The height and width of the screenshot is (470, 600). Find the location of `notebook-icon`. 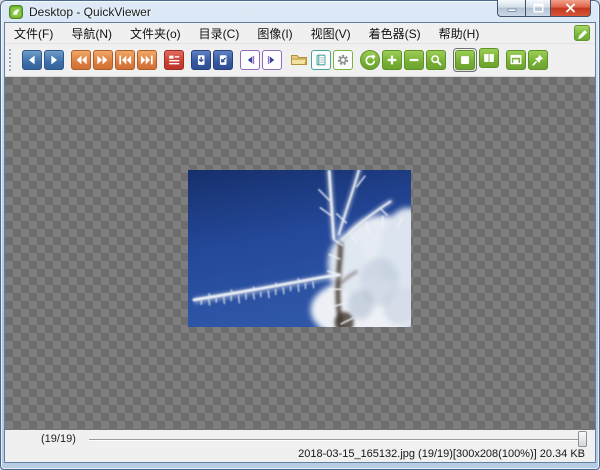

notebook-icon is located at coordinates (321, 60).